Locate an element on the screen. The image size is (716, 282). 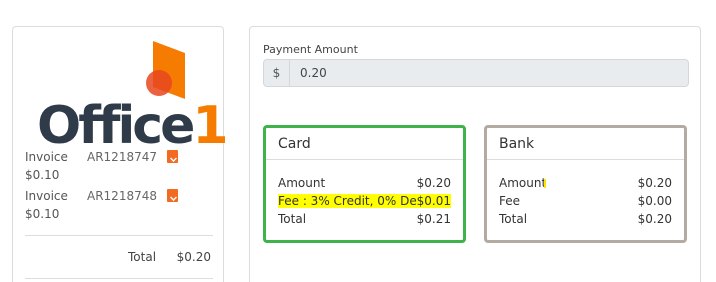
logo-wordmark: Office1 is located at coordinates (133, 126).